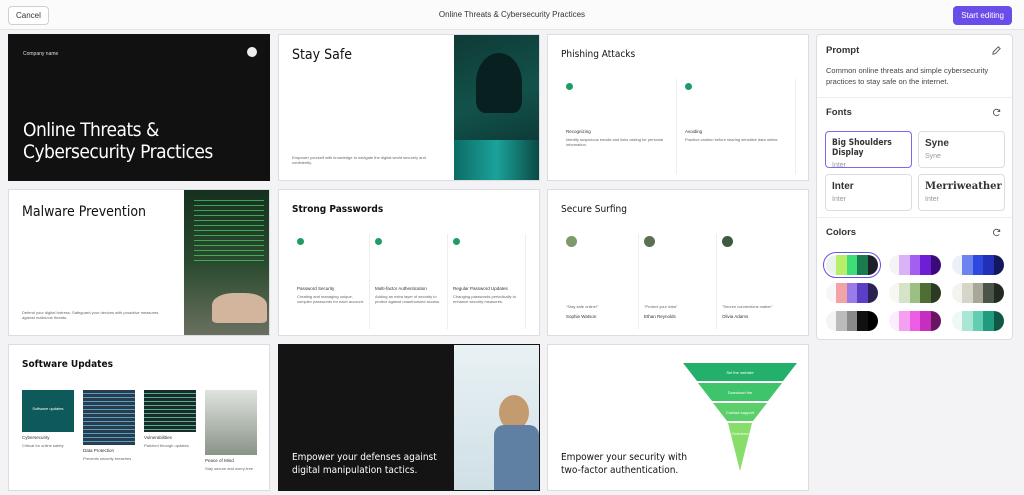 The width and height of the screenshot is (1024, 495). What do you see at coordinates (480, 288) in the screenshot?
I see `item-heading: Regular Password Updates` at bounding box center [480, 288].